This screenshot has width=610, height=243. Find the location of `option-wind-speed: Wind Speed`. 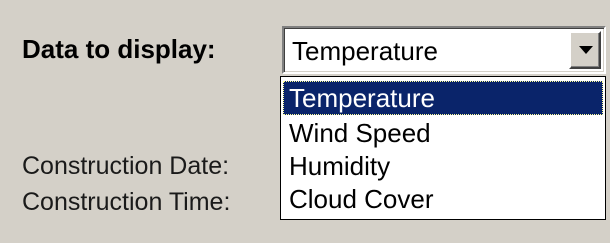

option-wind-speed: Wind Speed is located at coordinates (443, 133).